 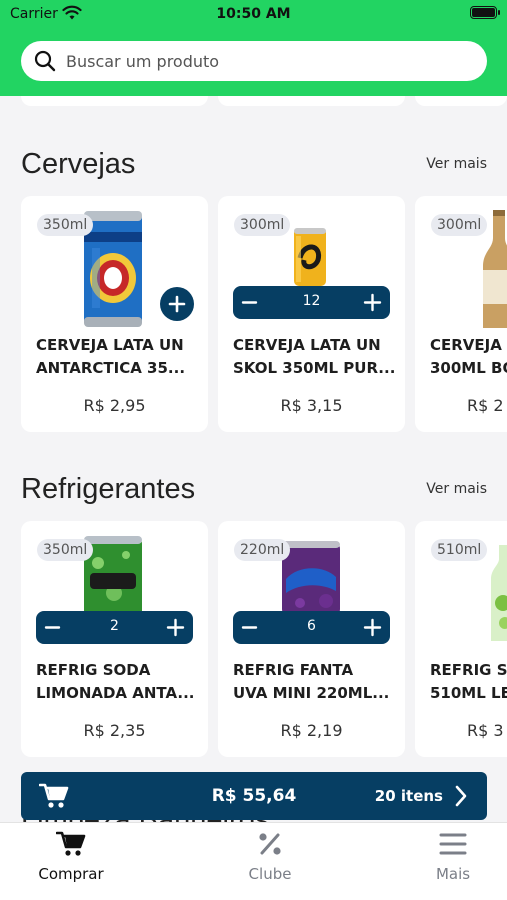 I want to click on product-card: 300ml CERVEJA 300ML BO R$ 2, so click(x=461, y=314).